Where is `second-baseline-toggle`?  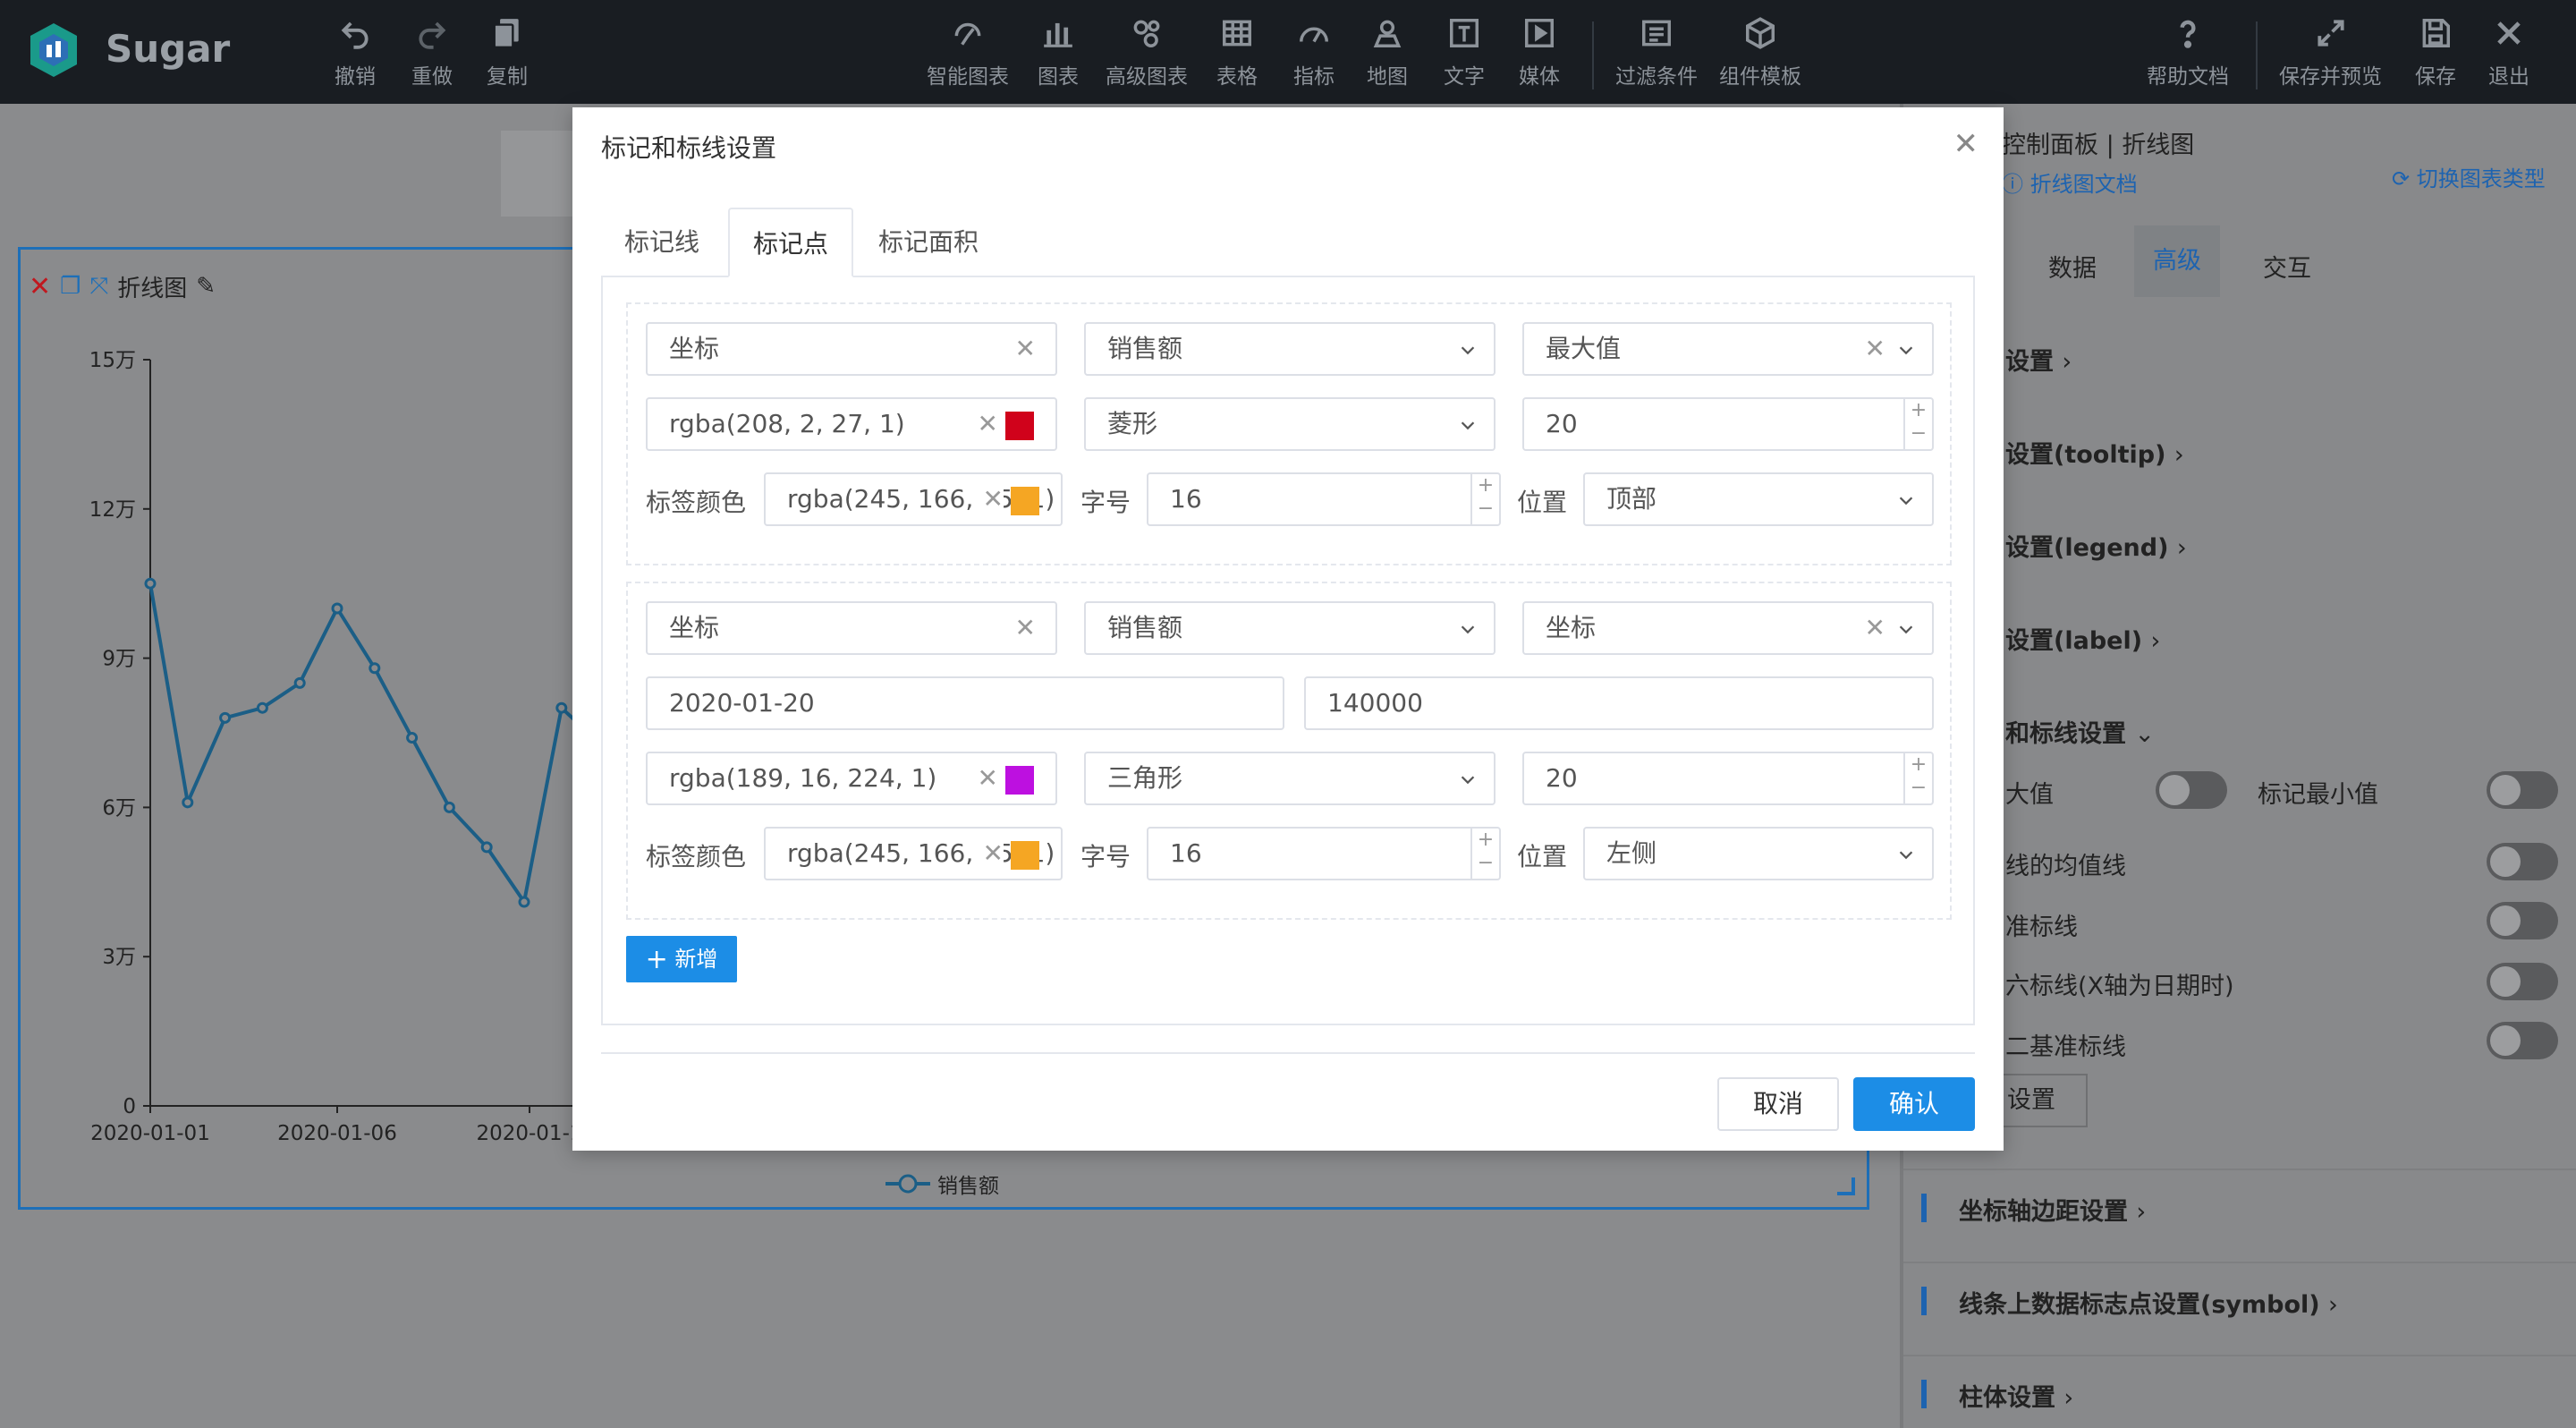 second-baseline-toggle is located at coordinates (2522, 1040).